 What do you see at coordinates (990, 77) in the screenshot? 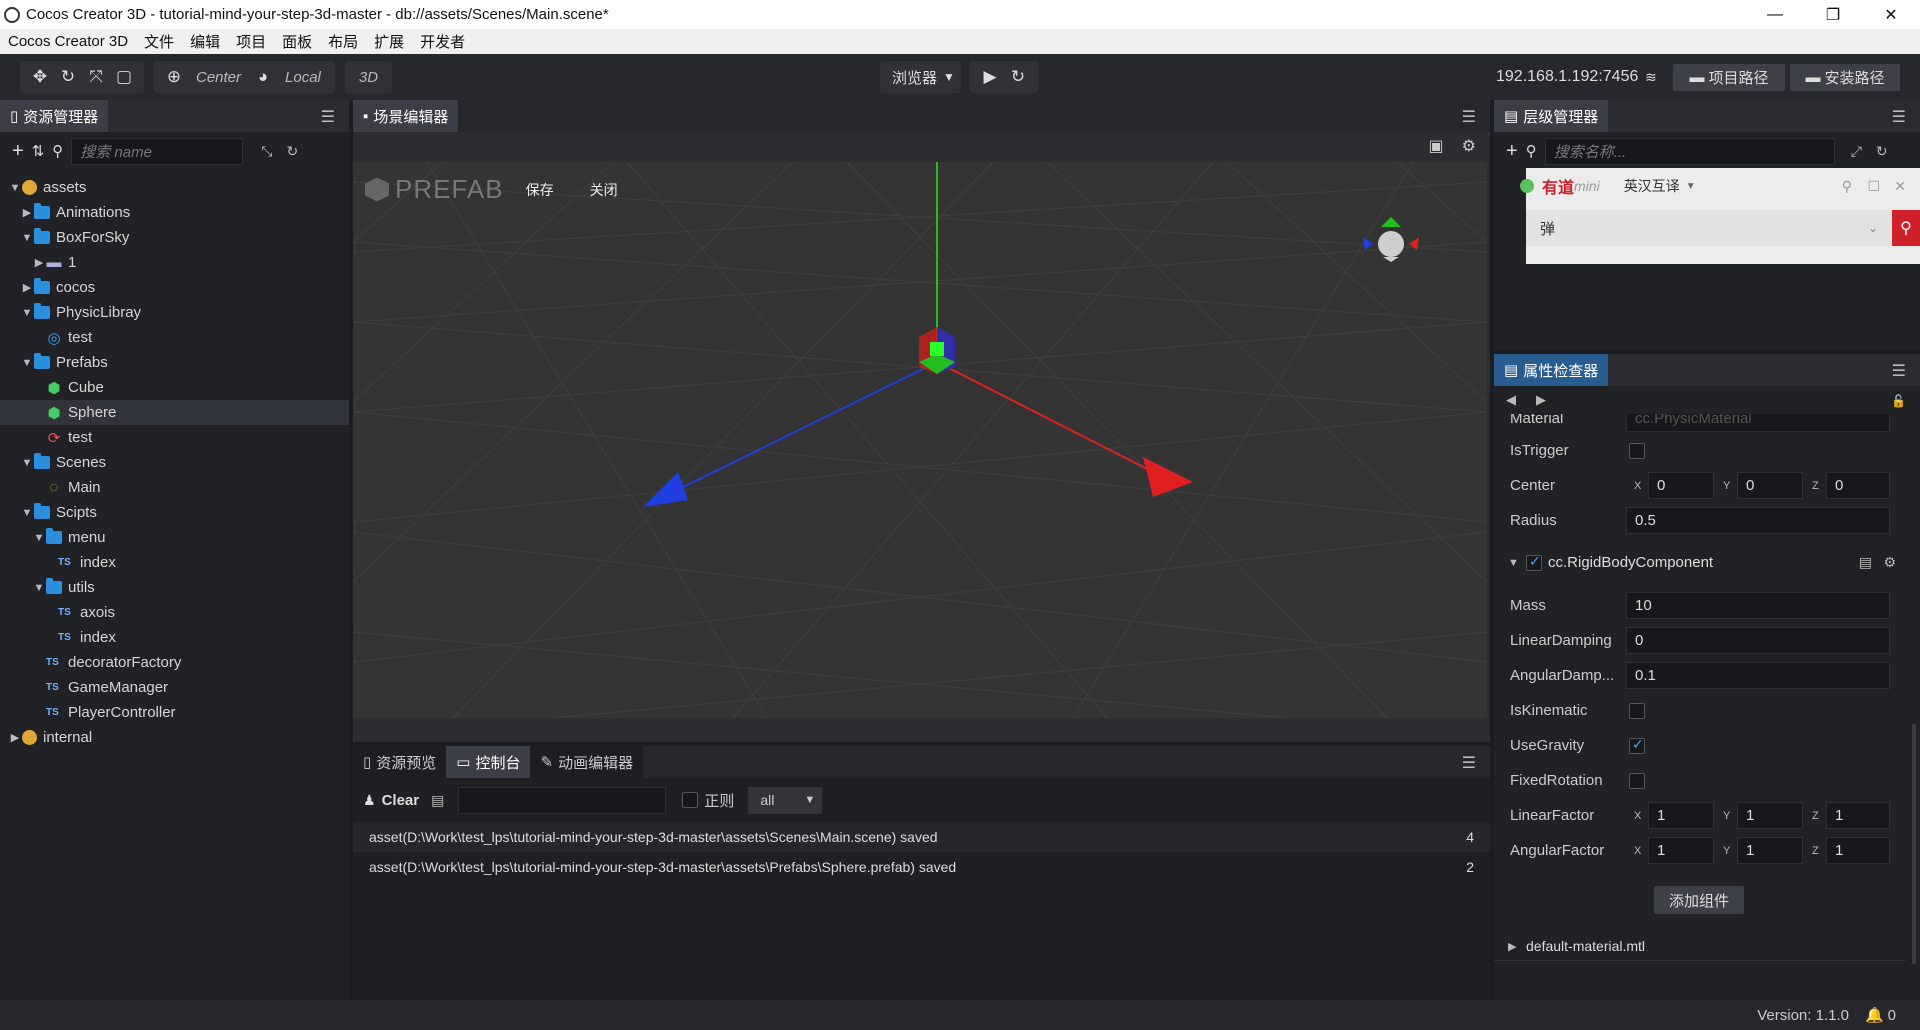
I see `play-icon: ▶` at bounding box center [990, 77].